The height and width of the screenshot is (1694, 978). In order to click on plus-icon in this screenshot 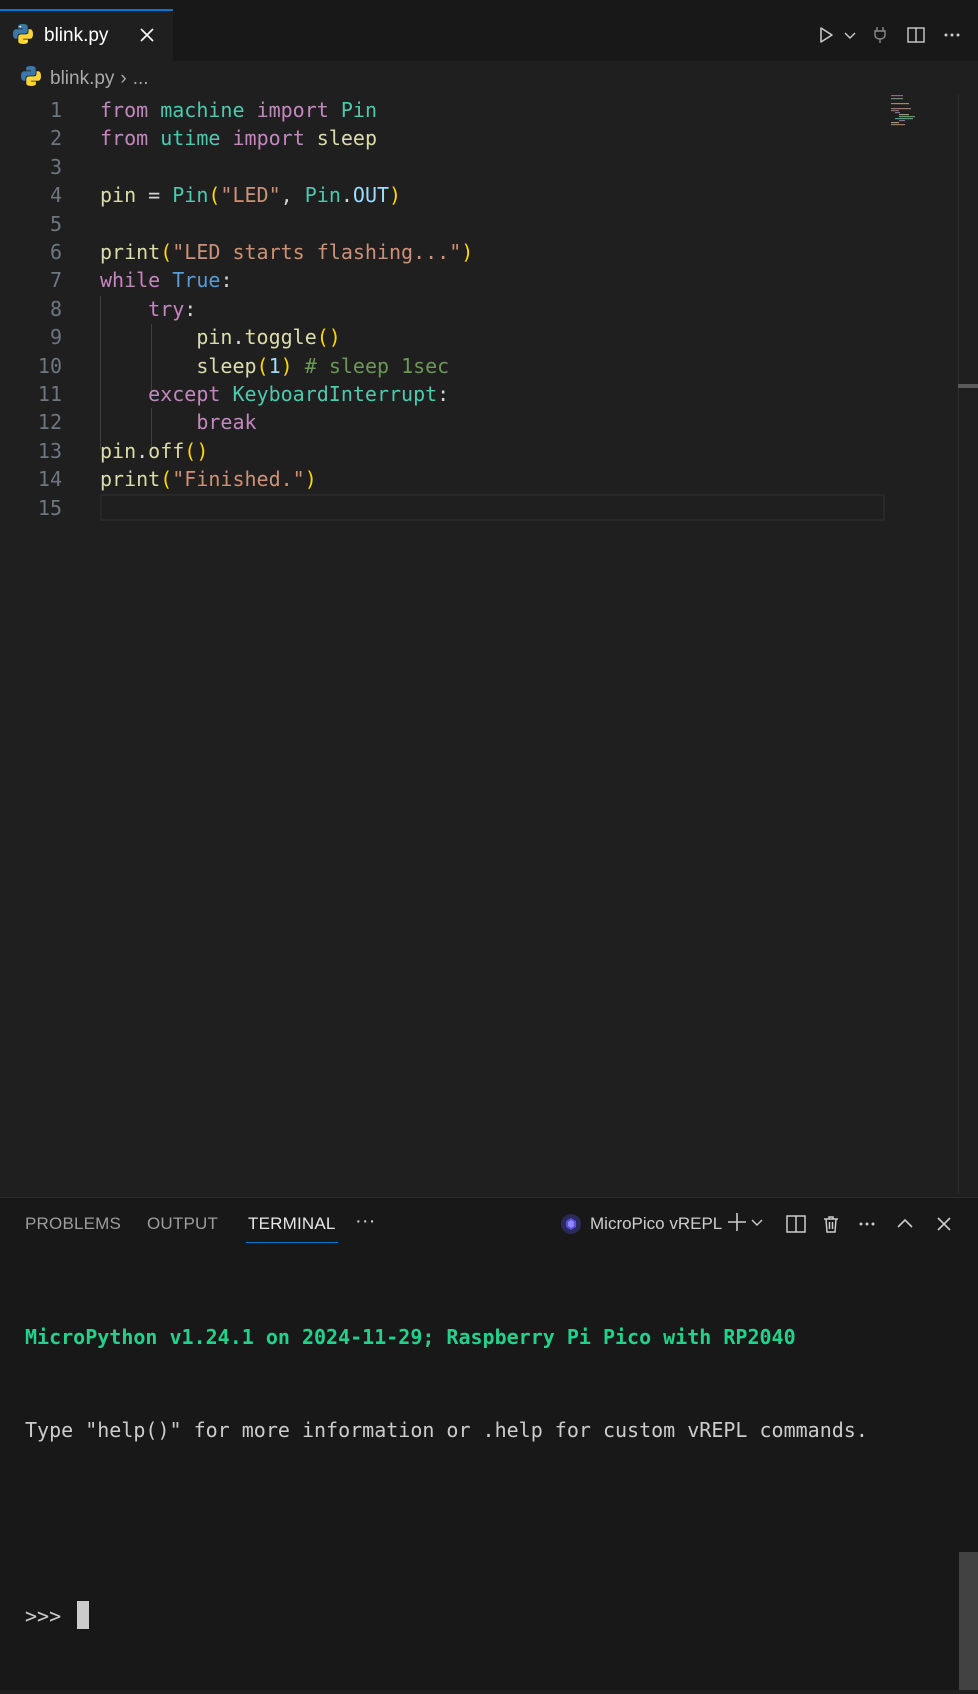, I will do `click(737, 1224)`.